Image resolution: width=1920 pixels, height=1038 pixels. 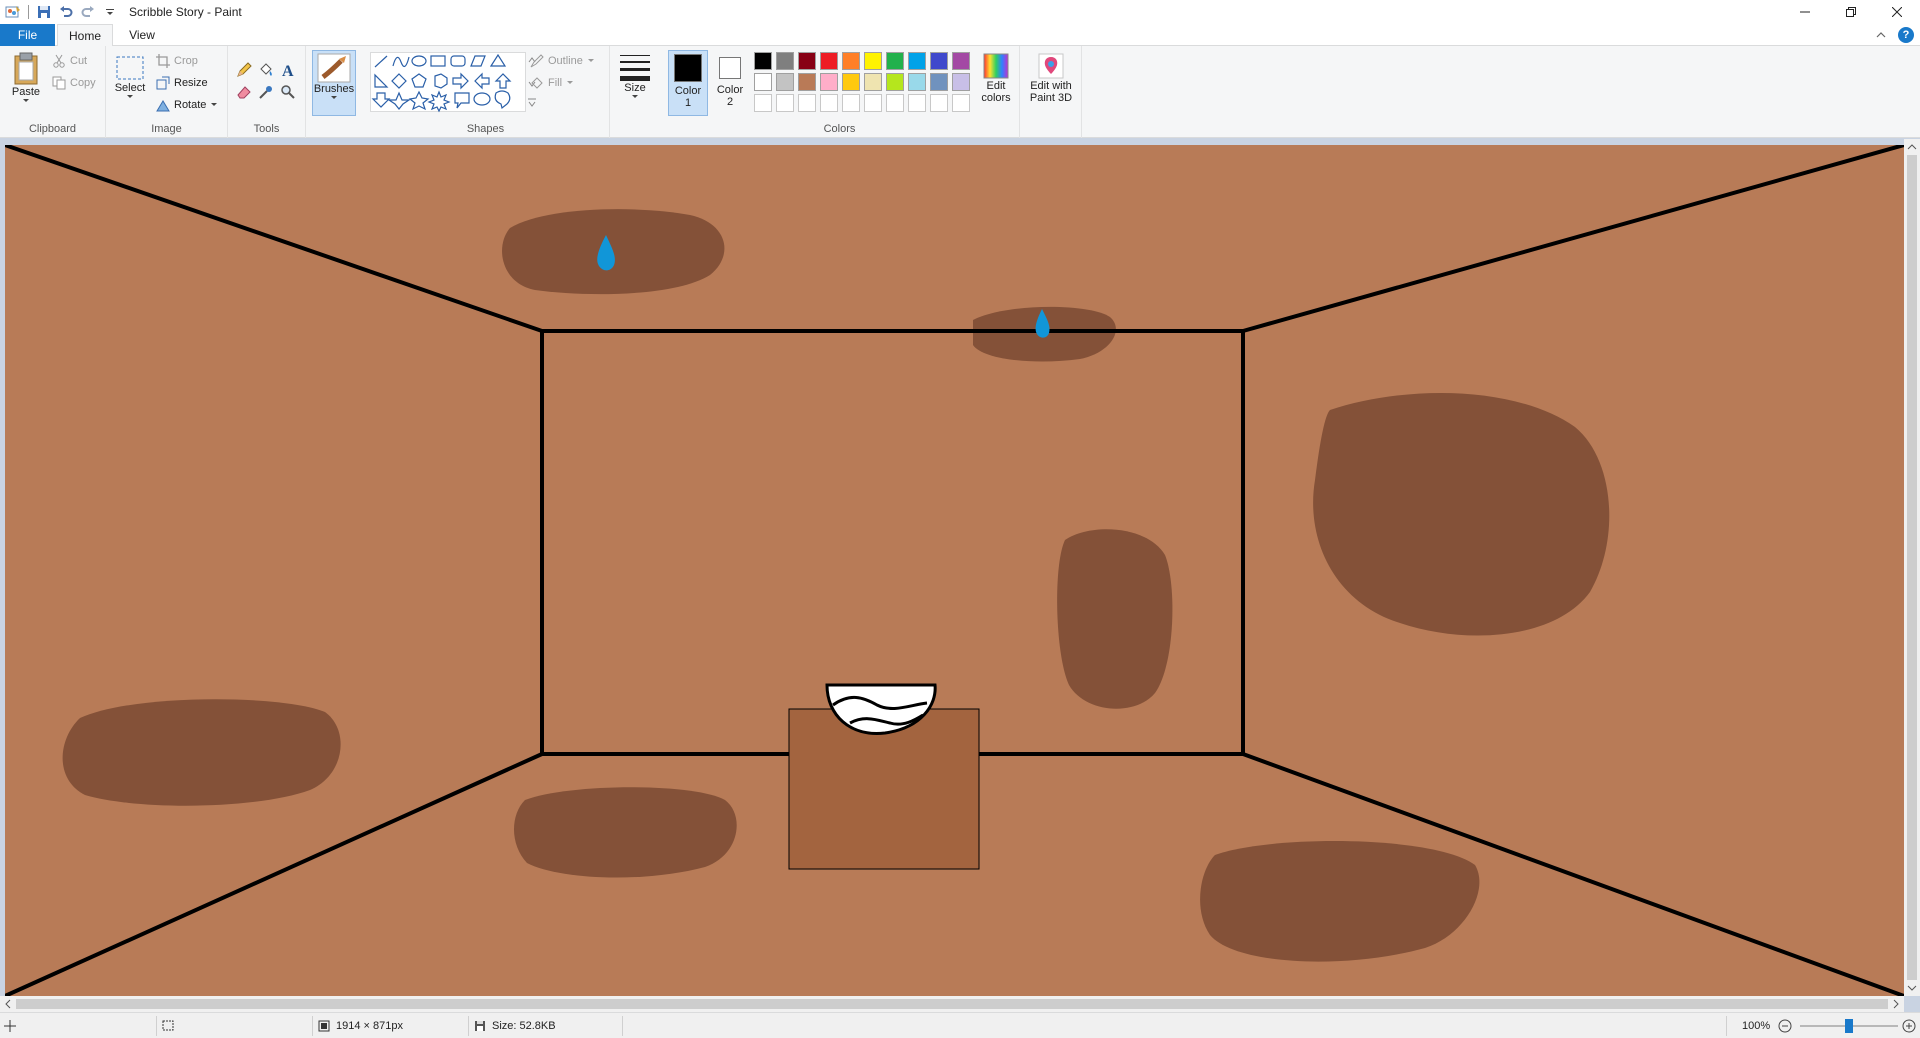 What do you see at coordinates (960, 1025) in the screenshot?
I see `status-bar: 1914 × 871px Size: 52.8KB 100%` at bounding box center [960, 1025].